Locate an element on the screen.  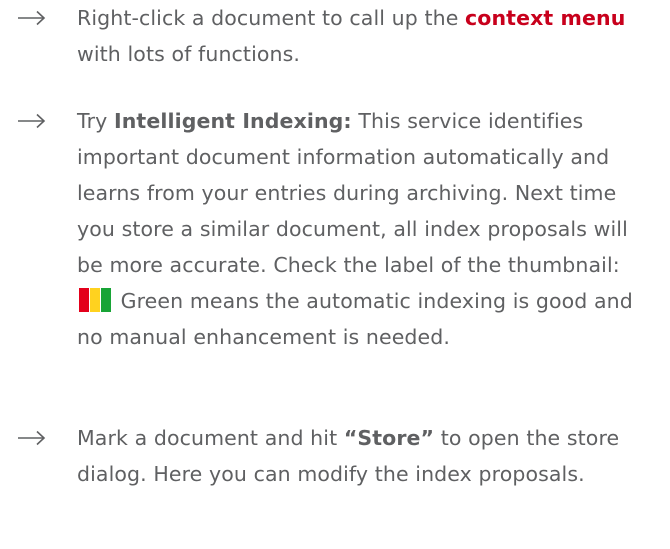
label-yellow-swatch is located at coordinates (95, 300).